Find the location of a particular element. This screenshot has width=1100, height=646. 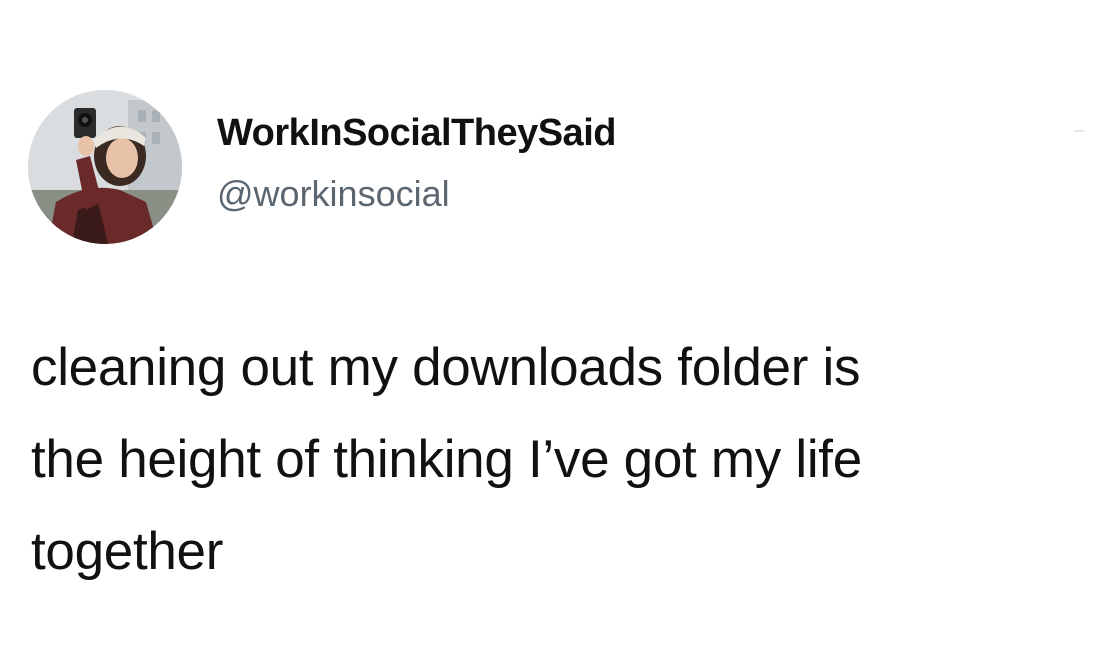

tweet-text-line: together is located at coordinates (127, 551).